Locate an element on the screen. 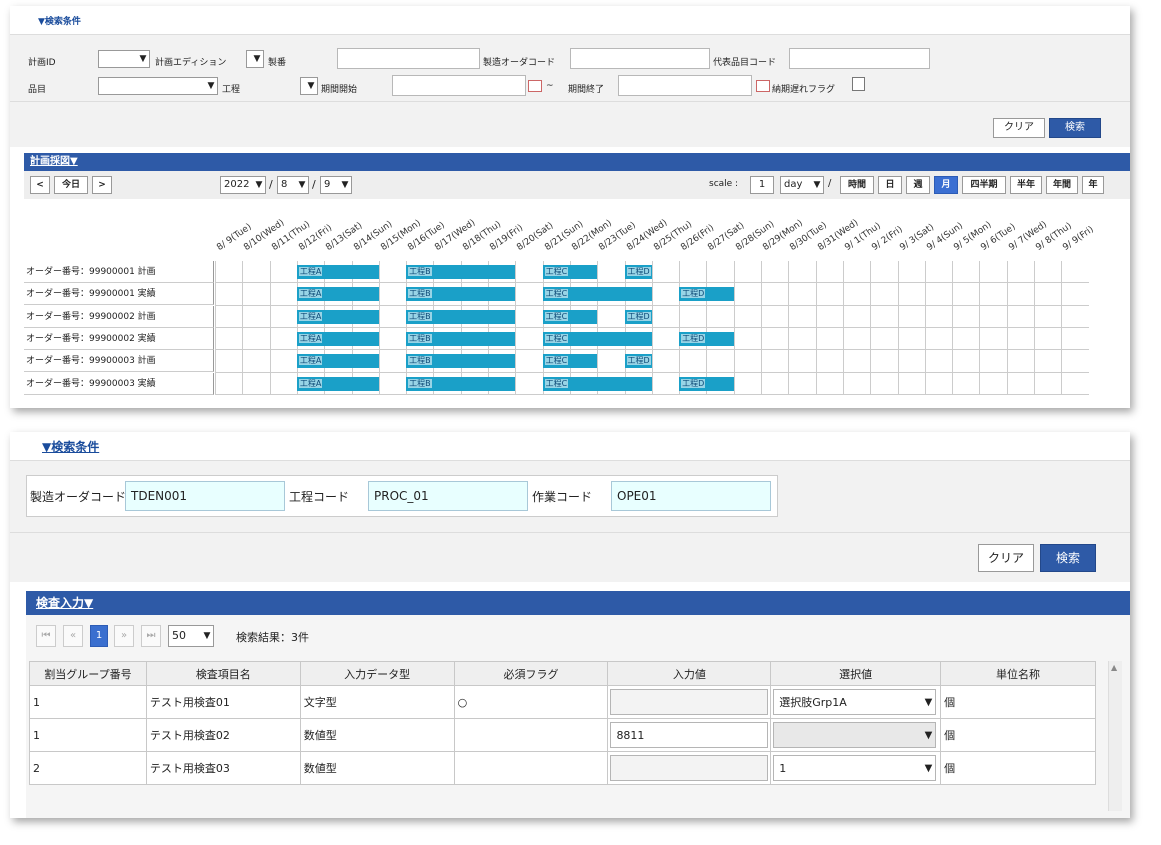  table-row: 1 テスト用検査01 文字型 ○ 選択肢Grp1A ▼ 個 is located at coordinates (562, 702).